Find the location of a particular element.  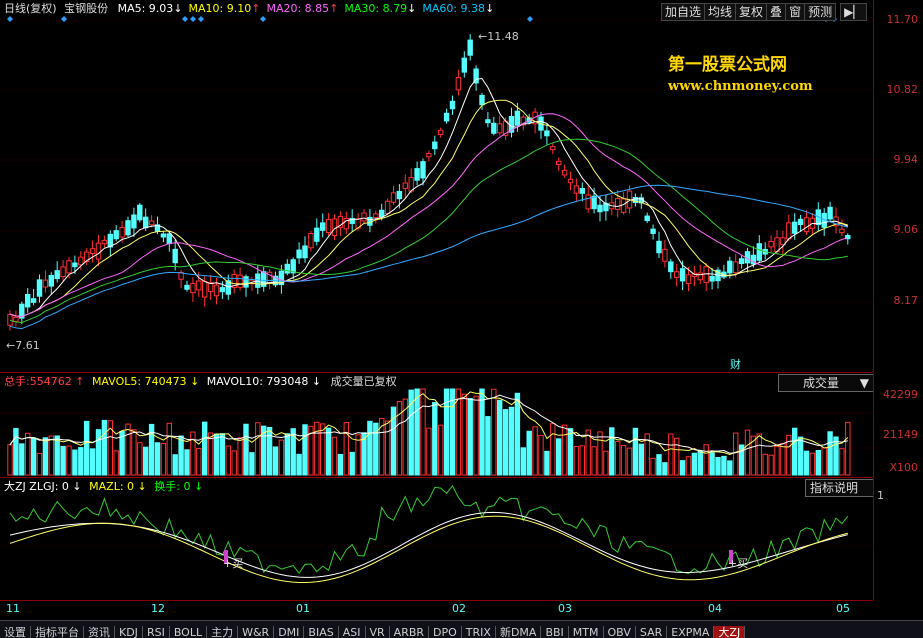

tab-18: OBV is located at coordinates (619, 632).